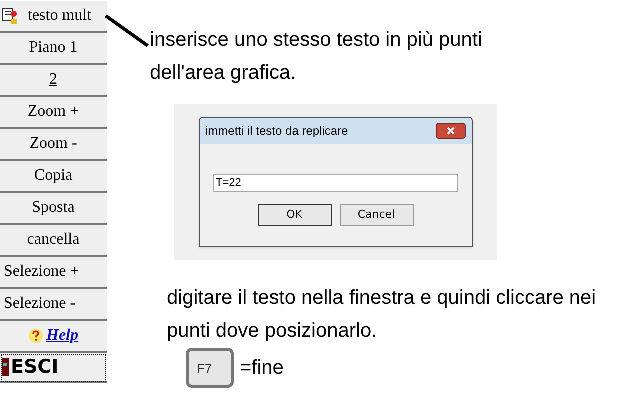 The image size is (625, 412). Describe the element at coordinates (295, 215) in the screenshot. I see `dialog-button: OK` at that location.